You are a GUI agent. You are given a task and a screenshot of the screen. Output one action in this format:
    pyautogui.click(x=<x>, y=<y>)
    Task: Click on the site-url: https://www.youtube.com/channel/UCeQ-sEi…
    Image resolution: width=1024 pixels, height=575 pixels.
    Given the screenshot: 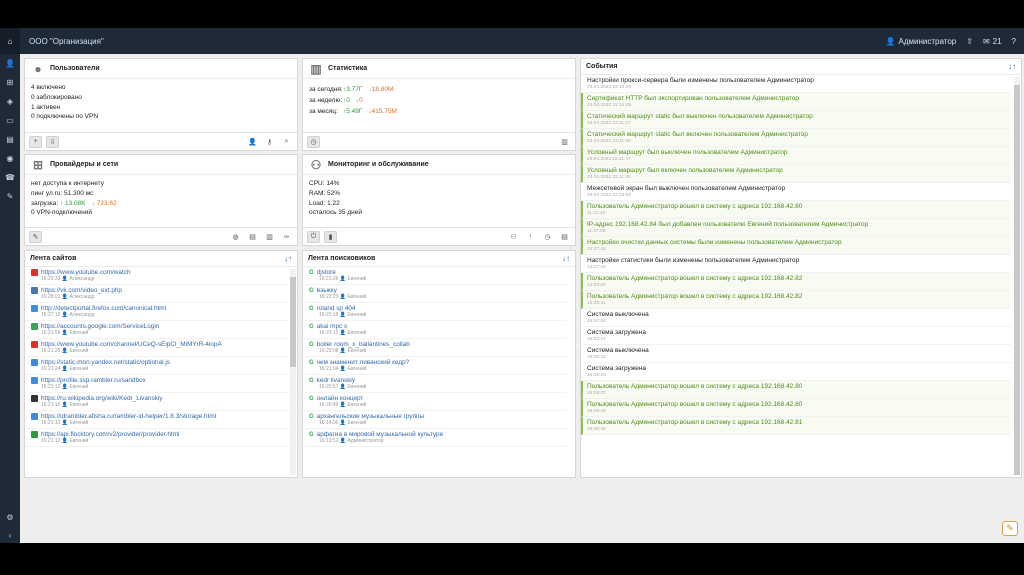 What is the action you would take?
    pyautogui.click(x=131, y=344)
    